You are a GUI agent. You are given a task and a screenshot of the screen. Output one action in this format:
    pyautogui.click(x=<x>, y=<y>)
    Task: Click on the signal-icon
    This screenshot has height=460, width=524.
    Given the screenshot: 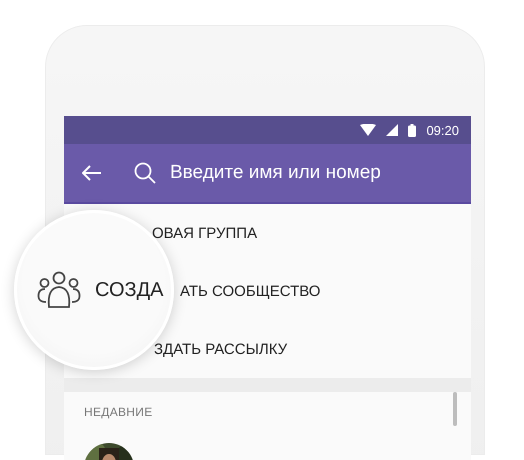 What is the action you would take?
    pyautogui.click(x=392, y=130)
    